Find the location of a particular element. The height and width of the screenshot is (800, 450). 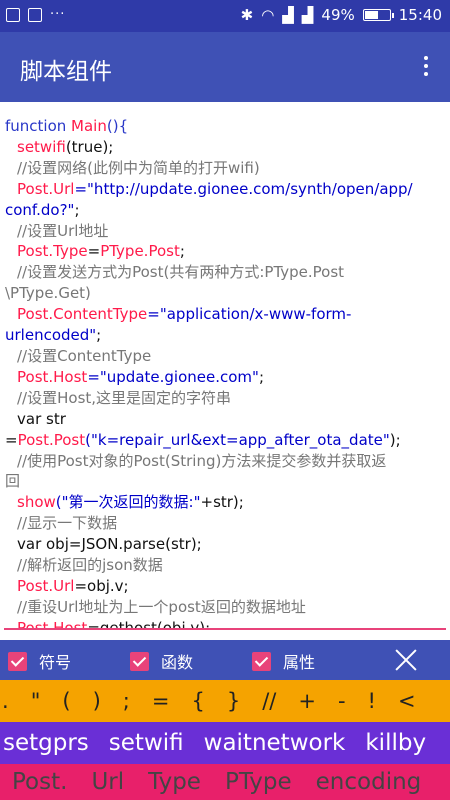

code-line: var obj=JSON.parse(str); is located at coordinates (225, 544).